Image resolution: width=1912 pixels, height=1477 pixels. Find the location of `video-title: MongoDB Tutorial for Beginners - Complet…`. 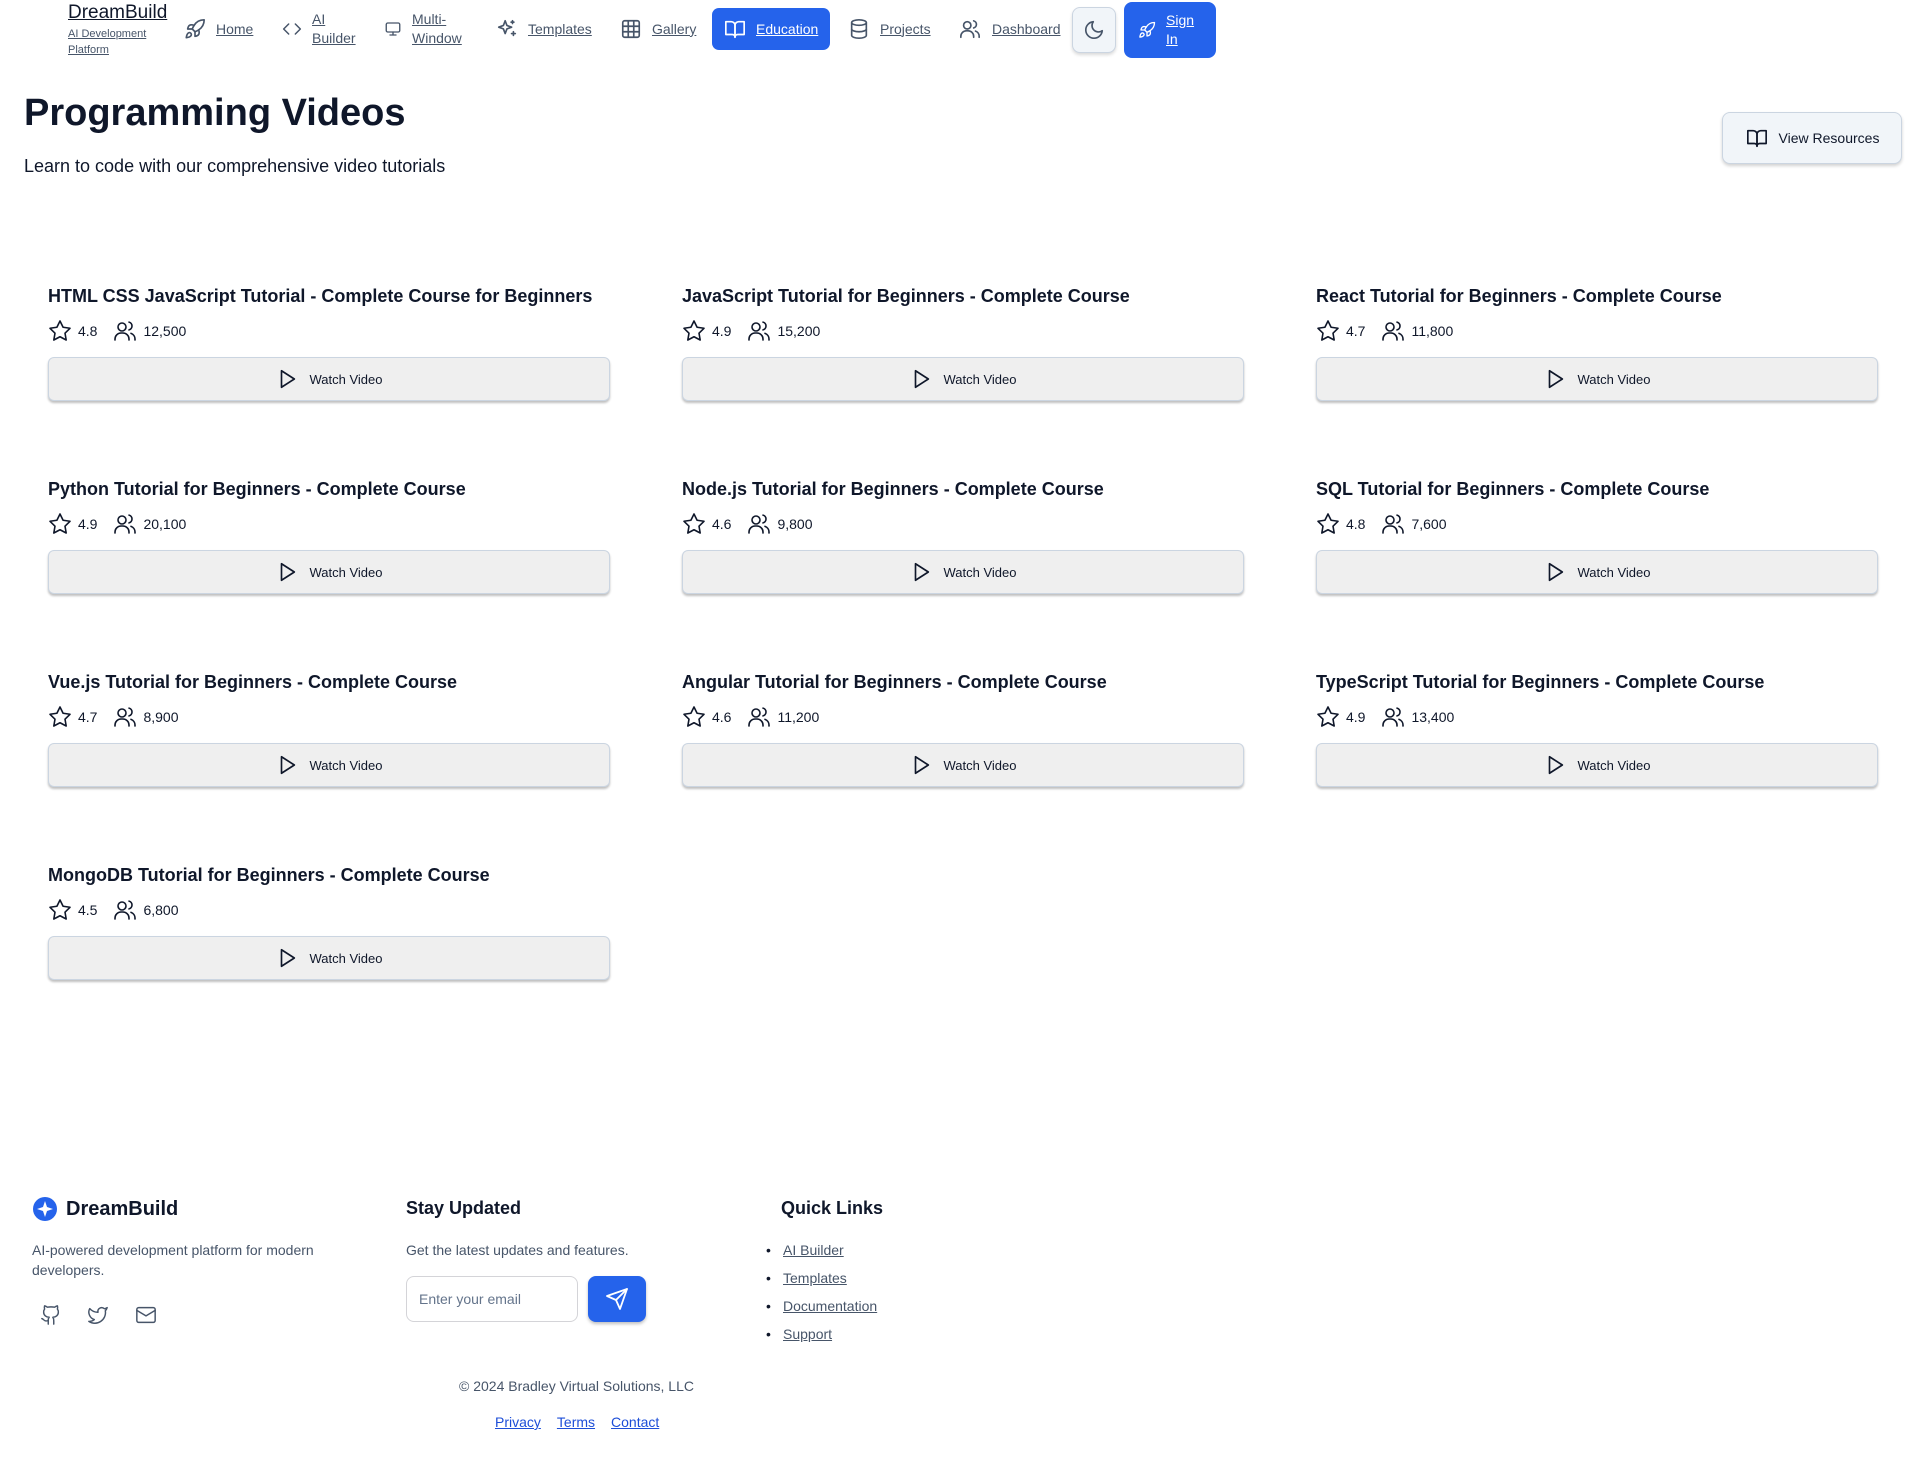

video-title: MongoDB Tutorial for Beginners - Complet… is located at coordinates (269, 875).